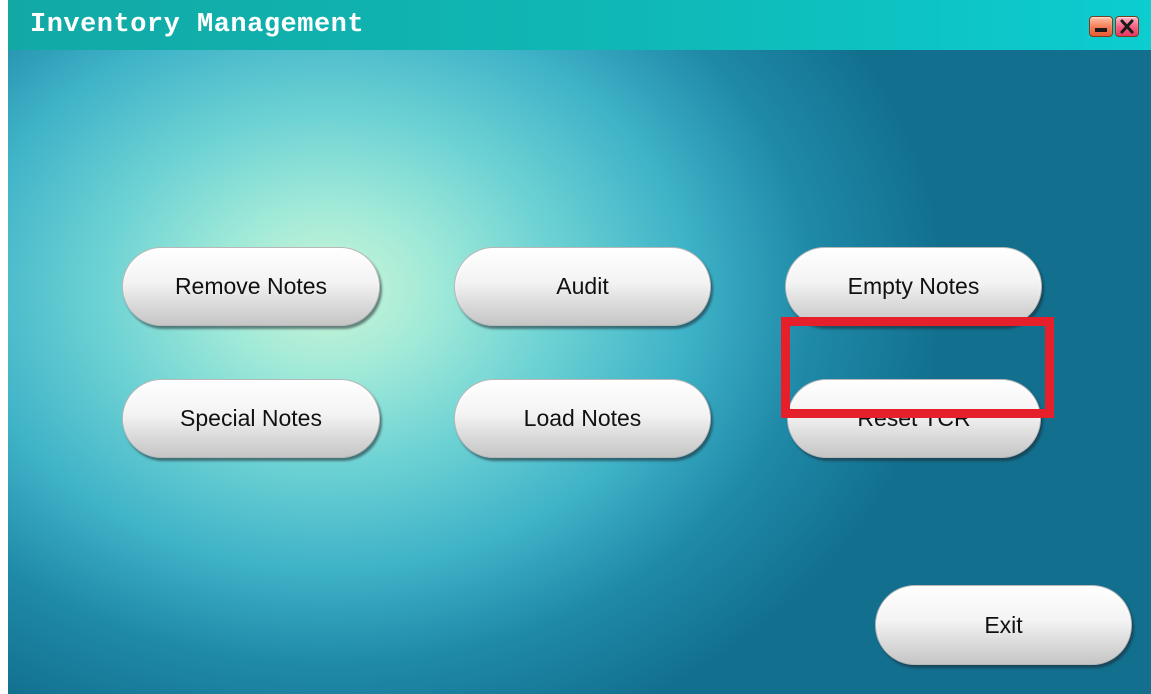 The width and height of the screenshot is (1151, 694). I want to click on close-button, so click(1127, 26).